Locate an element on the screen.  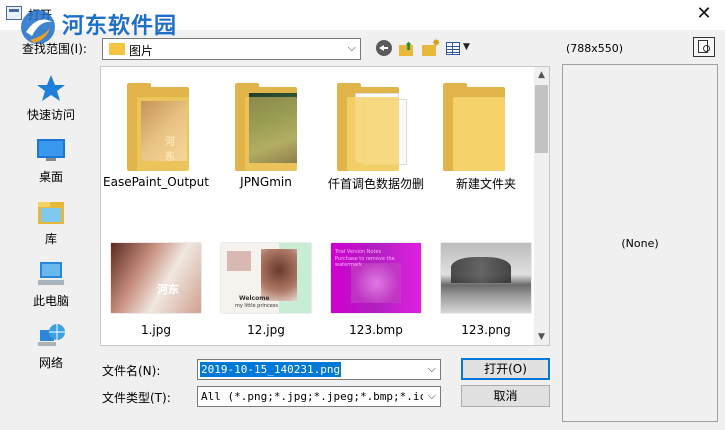
filetype-select: All (*.png;*.jpg;*.jpeg;*.bmp;*.ico;* ⌵ is located at coordinates (319, 396).